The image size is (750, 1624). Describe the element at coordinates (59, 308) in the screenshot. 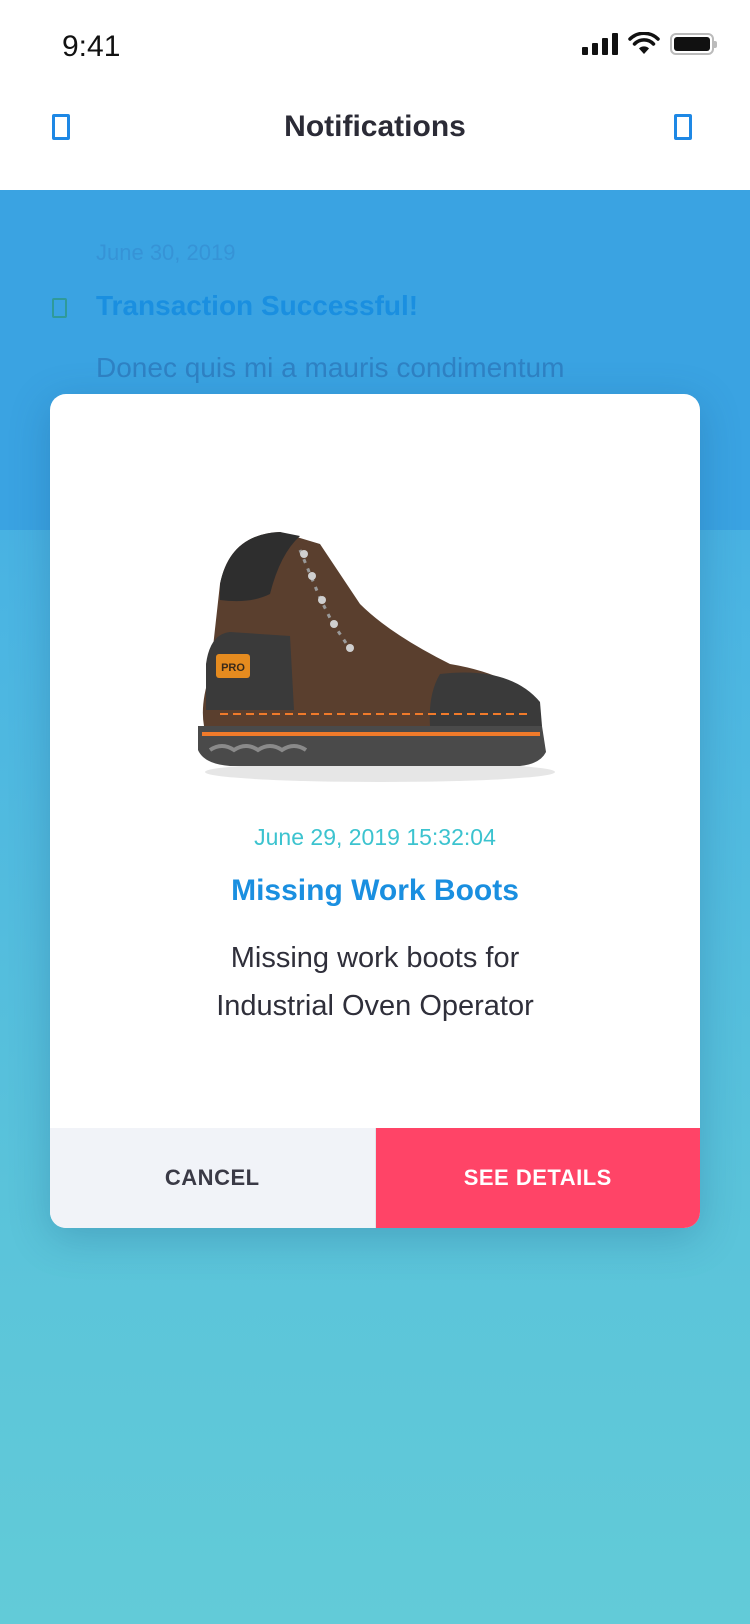

I see `notification-icon` at that location.